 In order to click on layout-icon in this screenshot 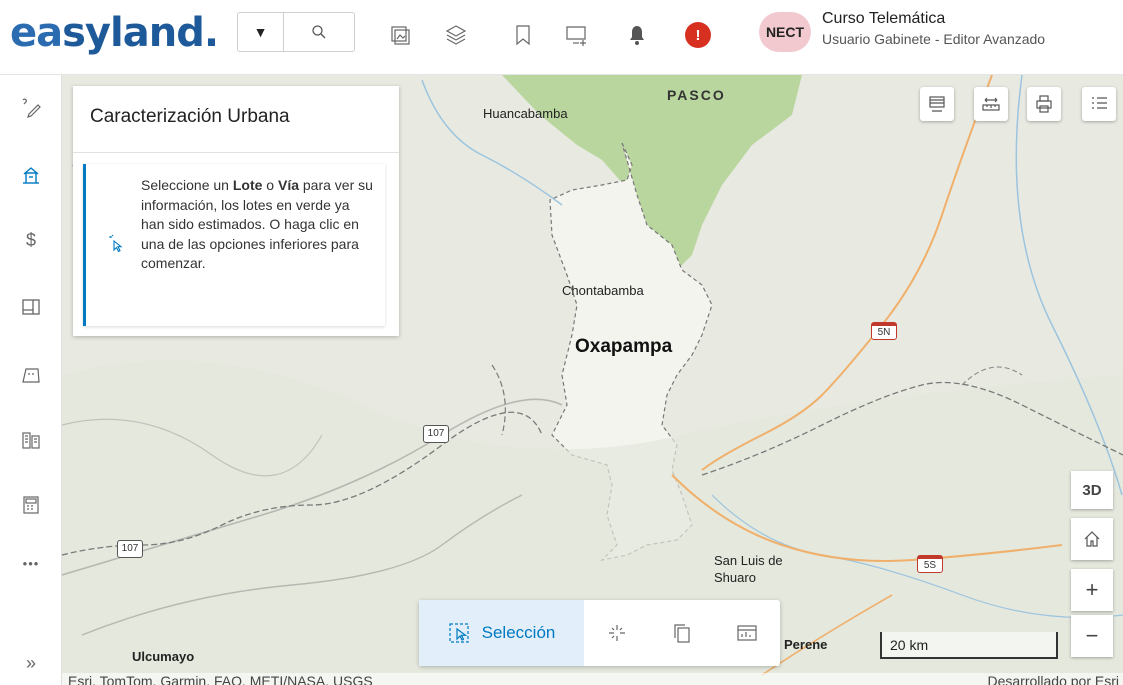, I will do `click(400, 35)`.